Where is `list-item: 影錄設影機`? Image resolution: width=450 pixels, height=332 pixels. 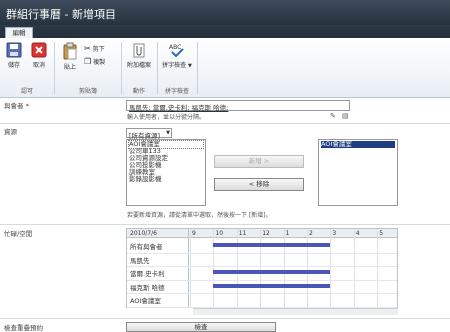 list-item: 影錄設影機 is located at coordinates (166, 179).